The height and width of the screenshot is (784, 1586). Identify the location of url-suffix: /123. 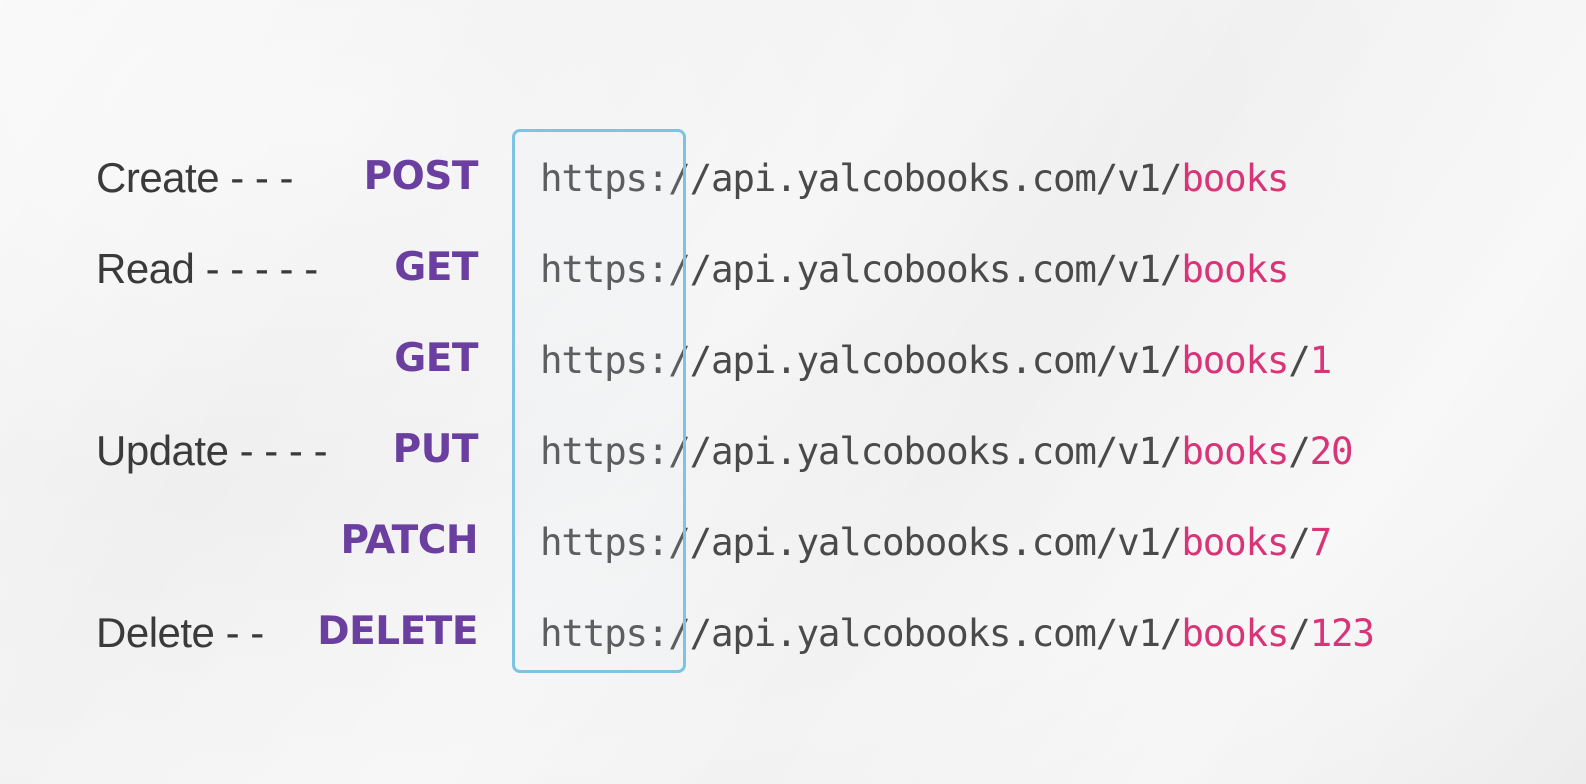
(1331, 633).